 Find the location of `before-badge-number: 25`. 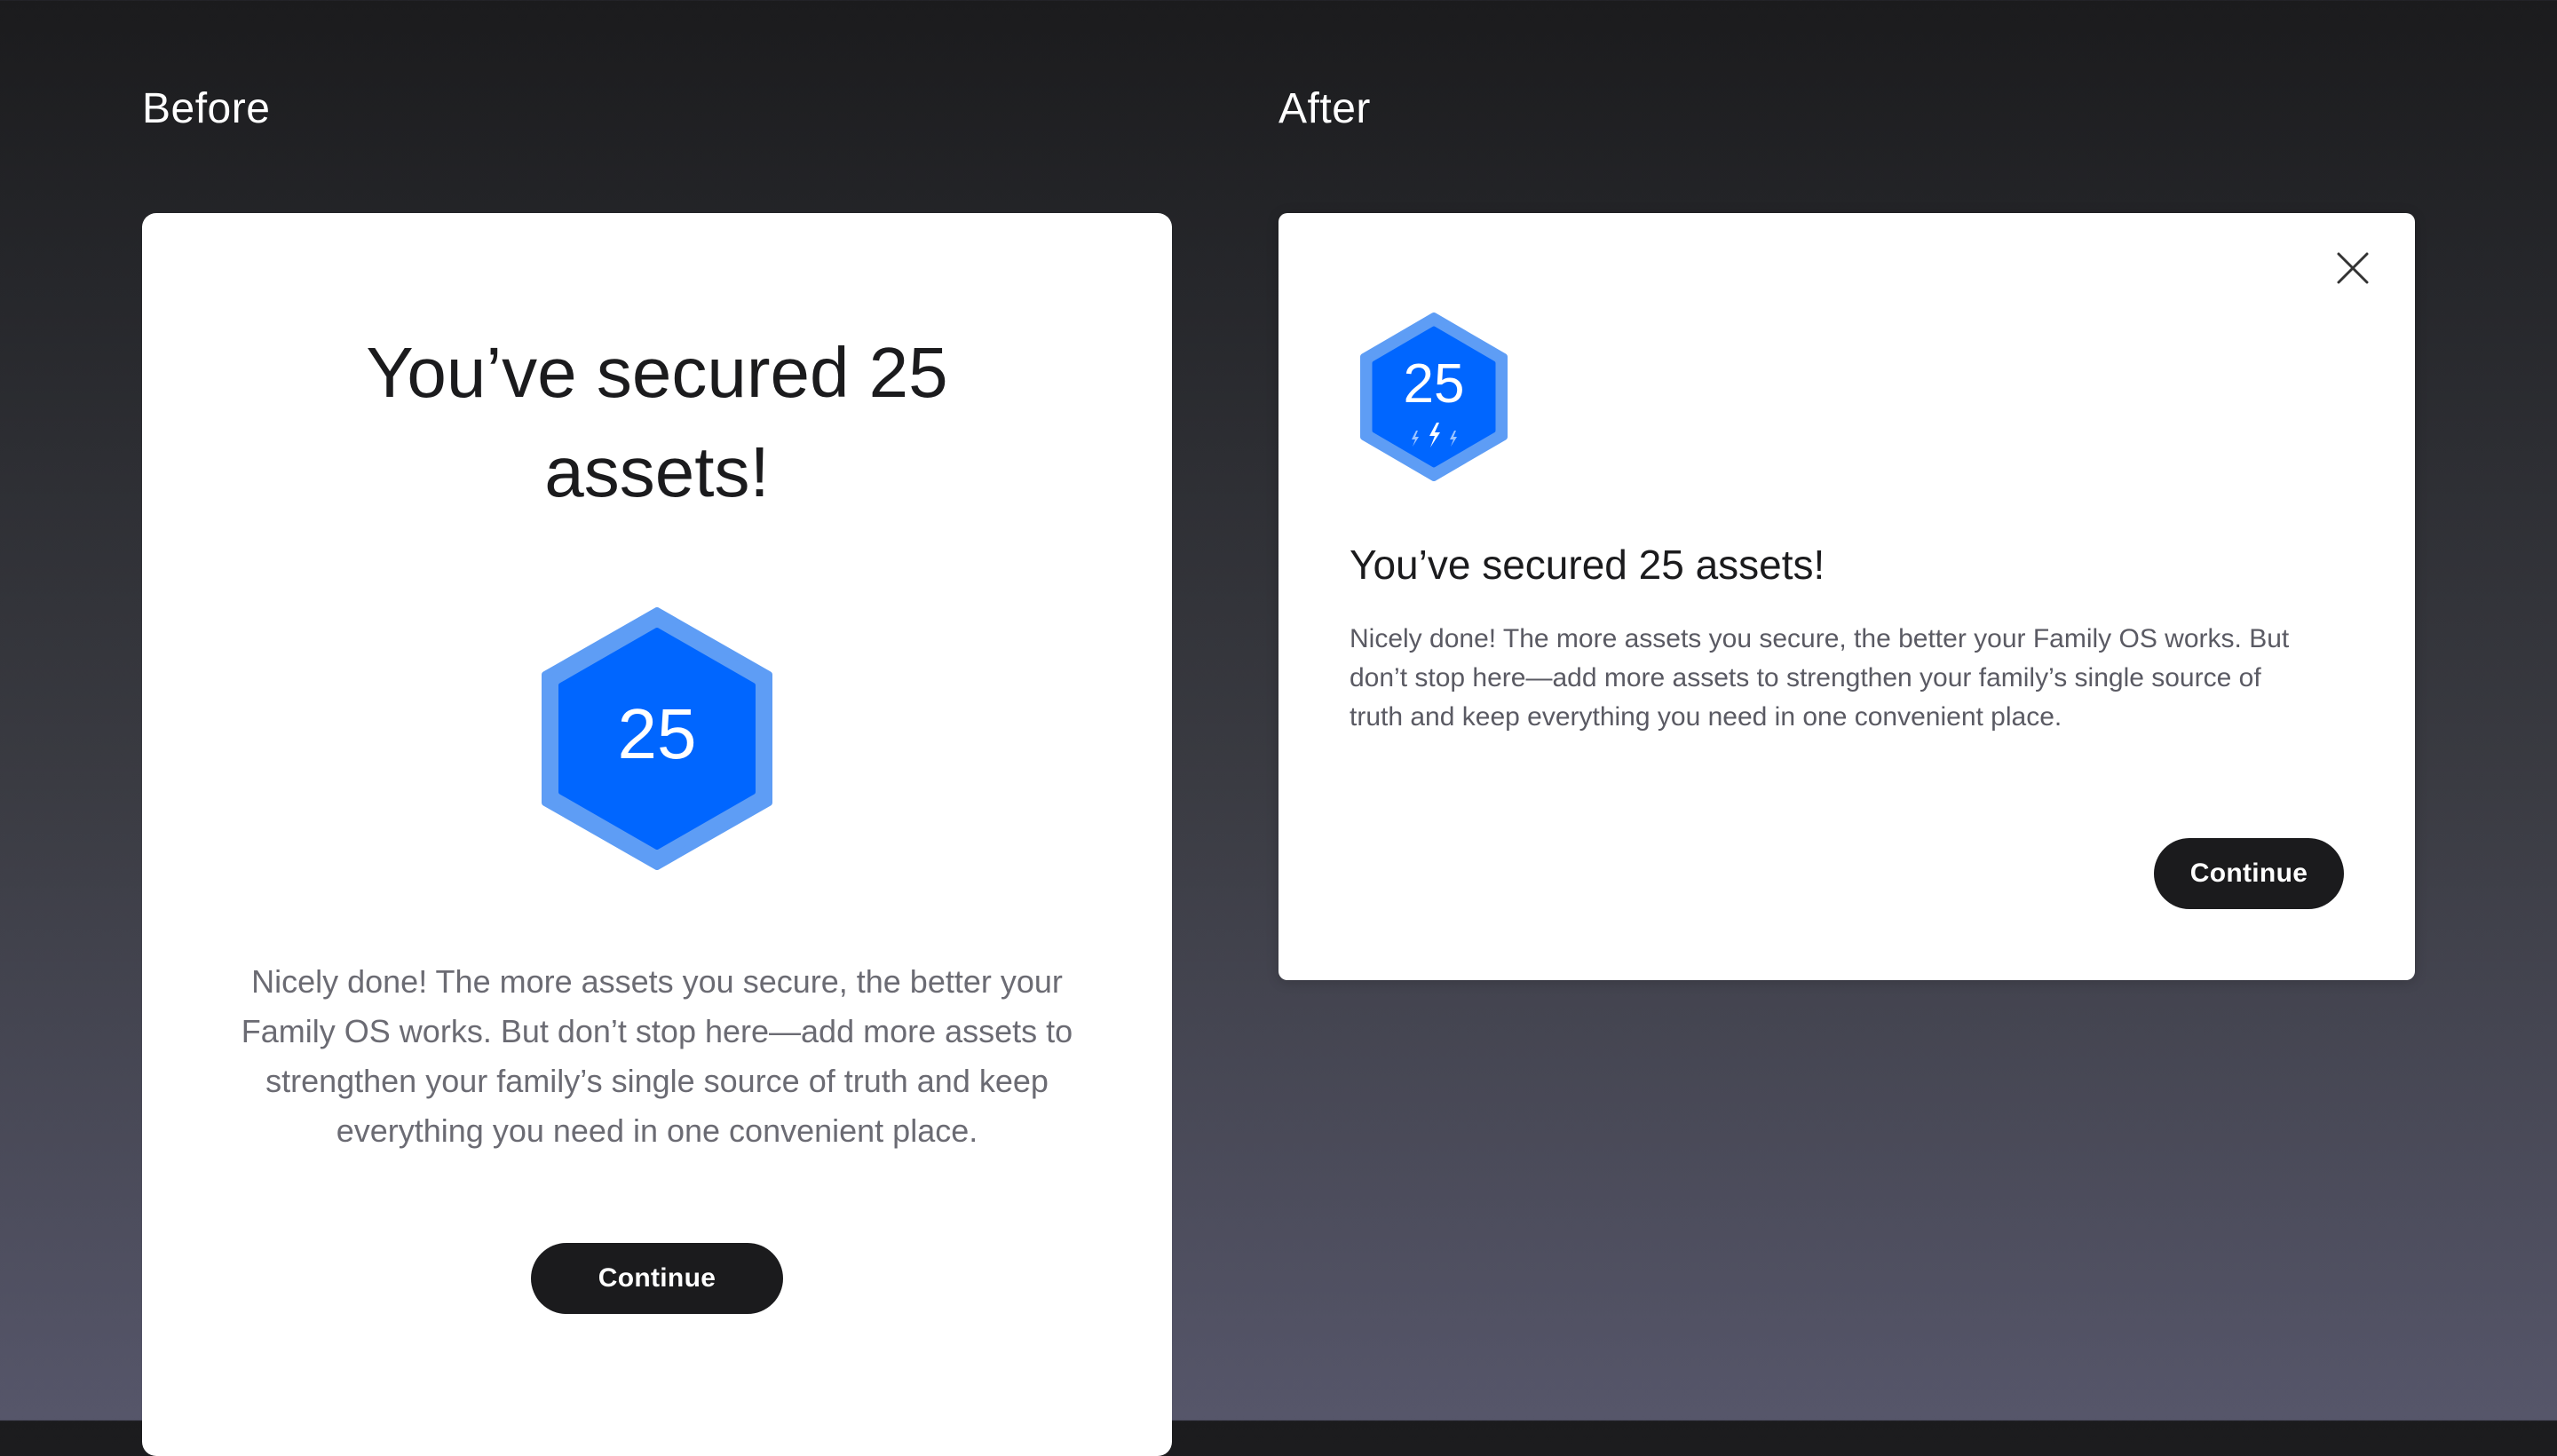

before-badge-number: 25 is located at coordinates (657, 733).